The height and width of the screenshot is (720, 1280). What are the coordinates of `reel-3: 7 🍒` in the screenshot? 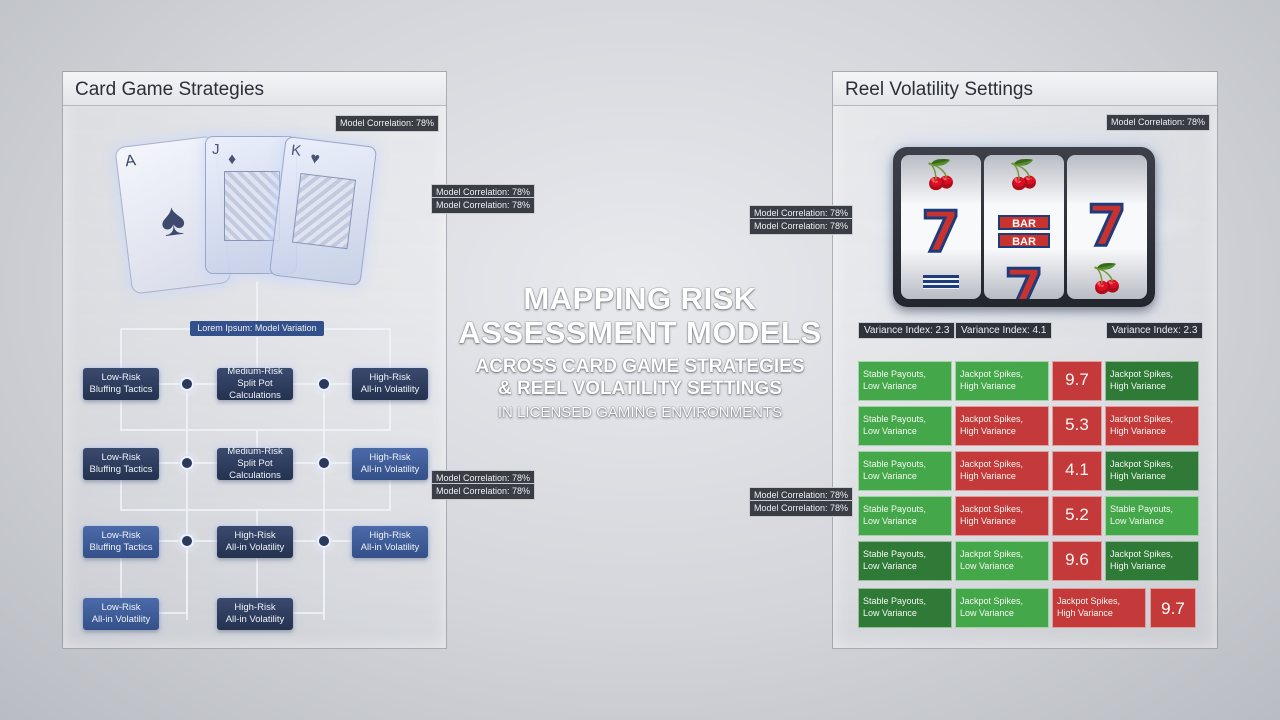 It's located at (1107, 227).